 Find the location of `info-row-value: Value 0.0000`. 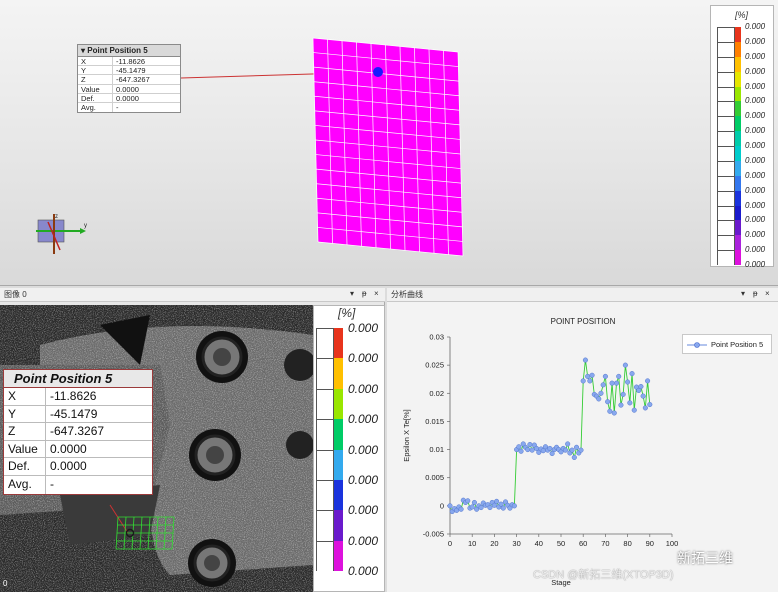

info-row-value: Value 0.0000 is located at coordinates (129, 89).